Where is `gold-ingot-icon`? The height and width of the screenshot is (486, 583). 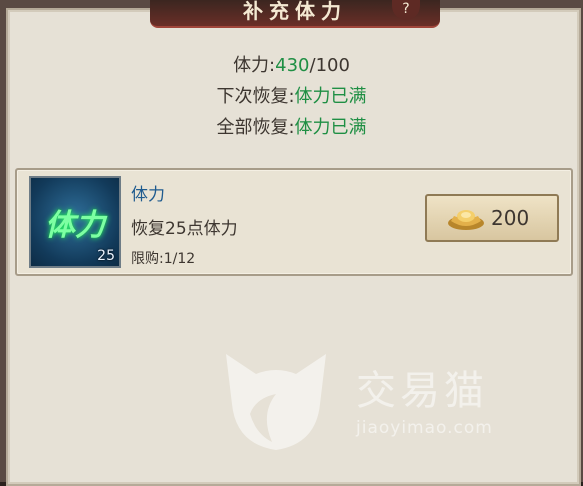 gold-ingot-icon is located at coordinates (466, 220).